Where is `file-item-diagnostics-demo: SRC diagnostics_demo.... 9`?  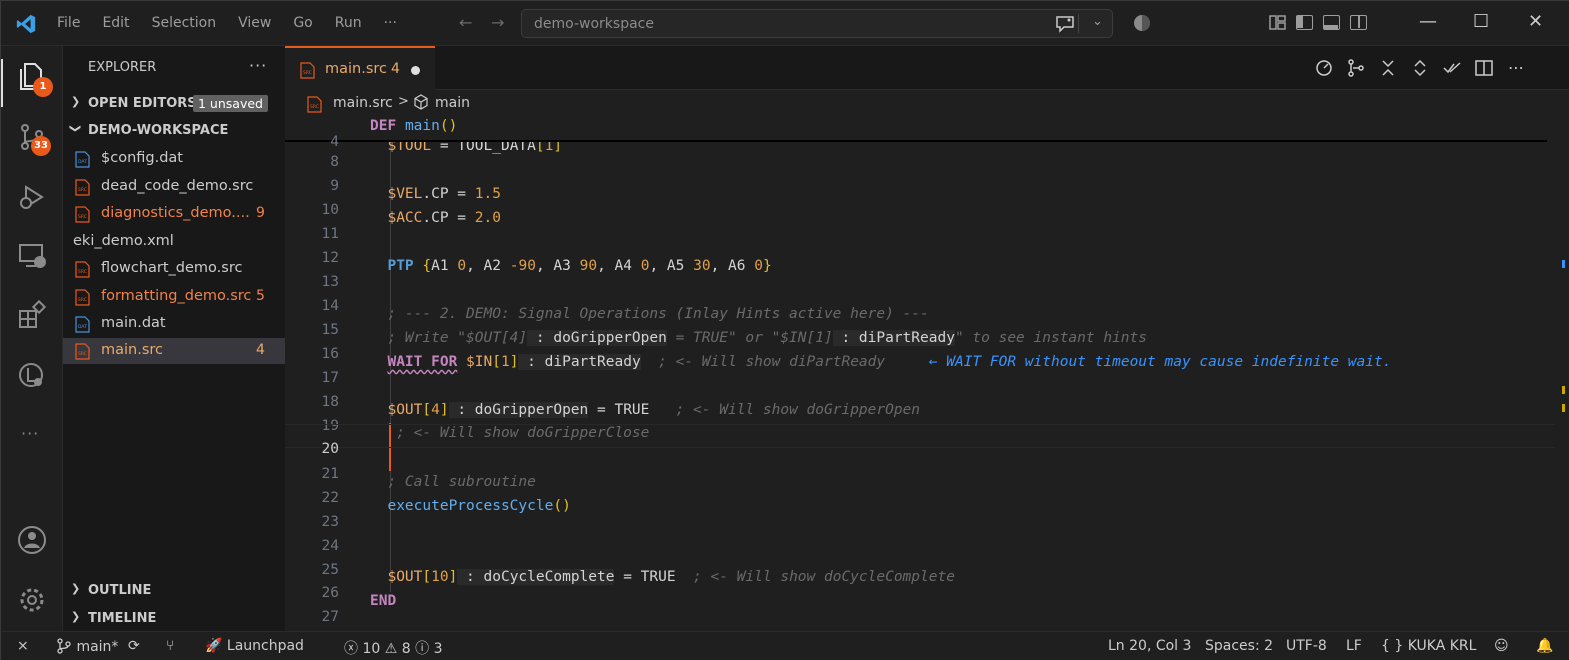
file-item-diagnostics-demo: SRC diagnostics_demo.... 9 is located at coordinates (174, 214).